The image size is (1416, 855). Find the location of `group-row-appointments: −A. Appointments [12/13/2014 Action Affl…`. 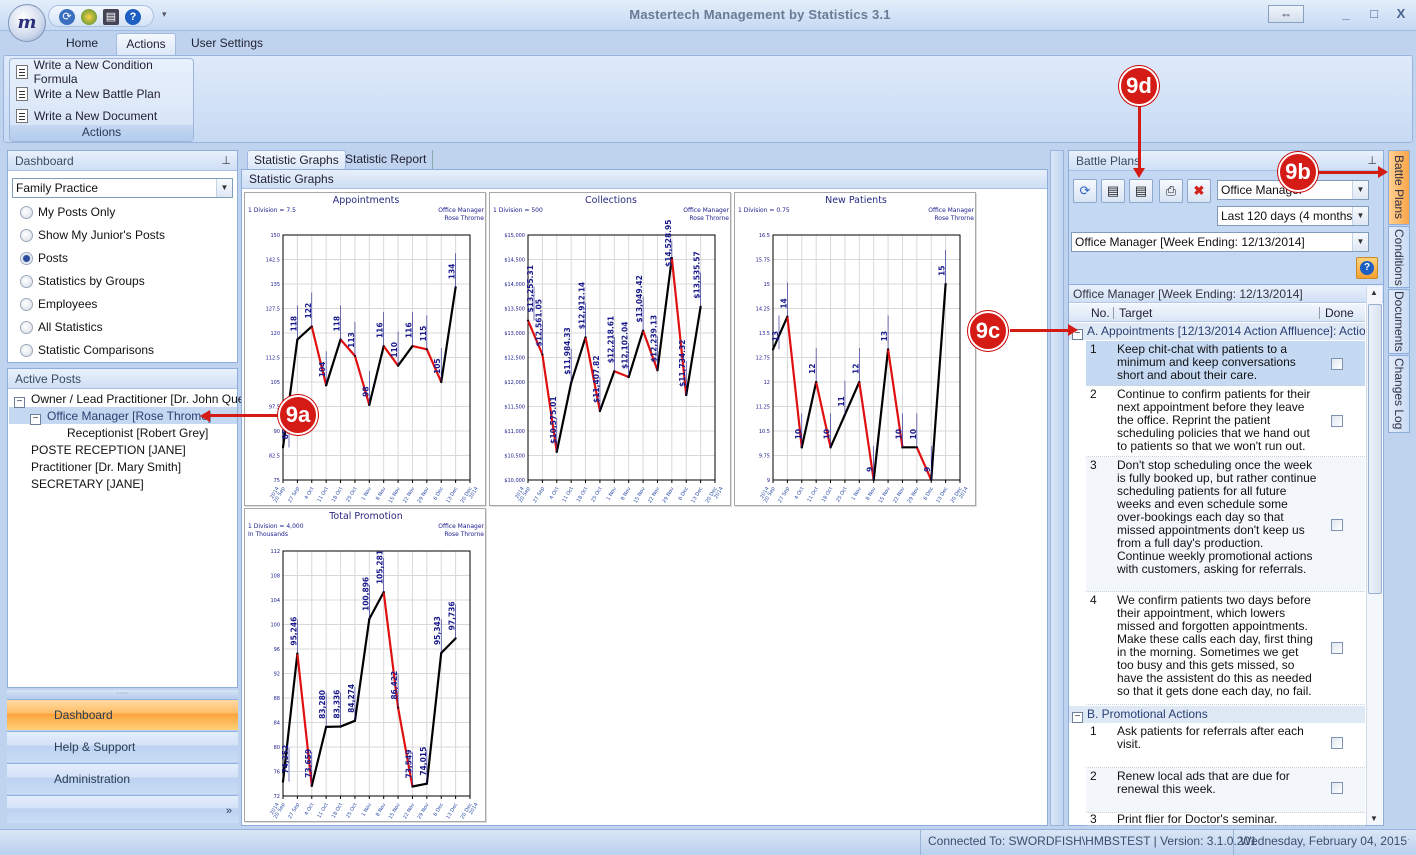

group-row-appointments: −A. Appointments [12/13/2014 Action Affl… is located at coordinates (1217, 331).